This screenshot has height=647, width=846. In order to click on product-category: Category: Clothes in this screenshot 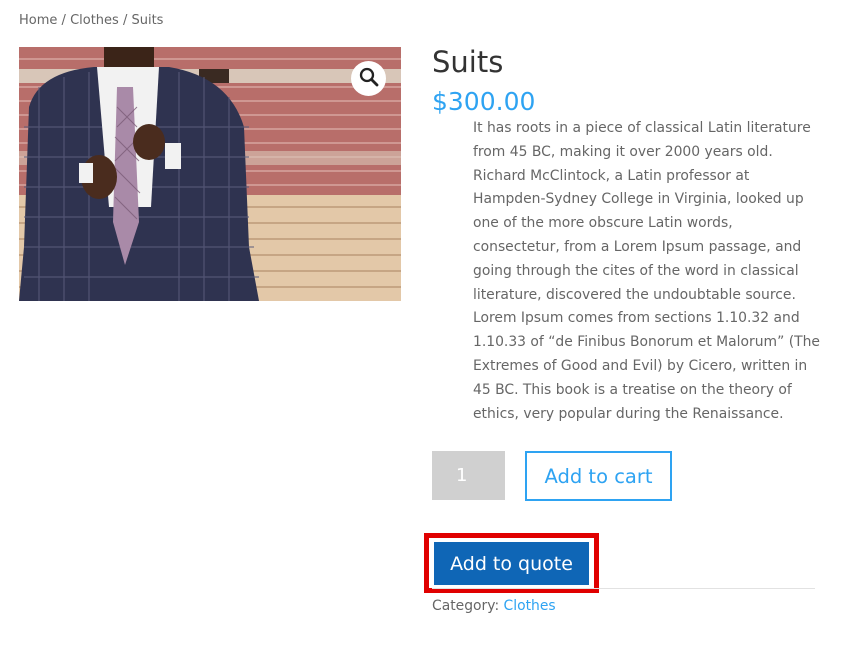, I will do `click(494, 606)`.